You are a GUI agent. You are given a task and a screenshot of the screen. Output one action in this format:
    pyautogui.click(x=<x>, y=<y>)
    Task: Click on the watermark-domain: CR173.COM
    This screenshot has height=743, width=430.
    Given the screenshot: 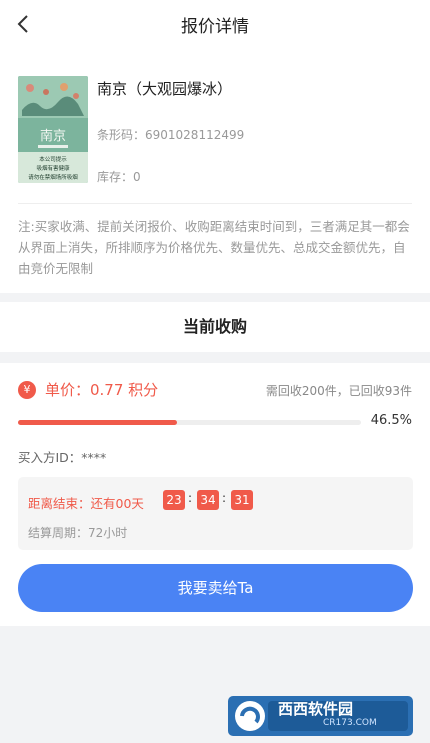 What is the action you would take?
    pyautogui.click(x=350, y=723)
    